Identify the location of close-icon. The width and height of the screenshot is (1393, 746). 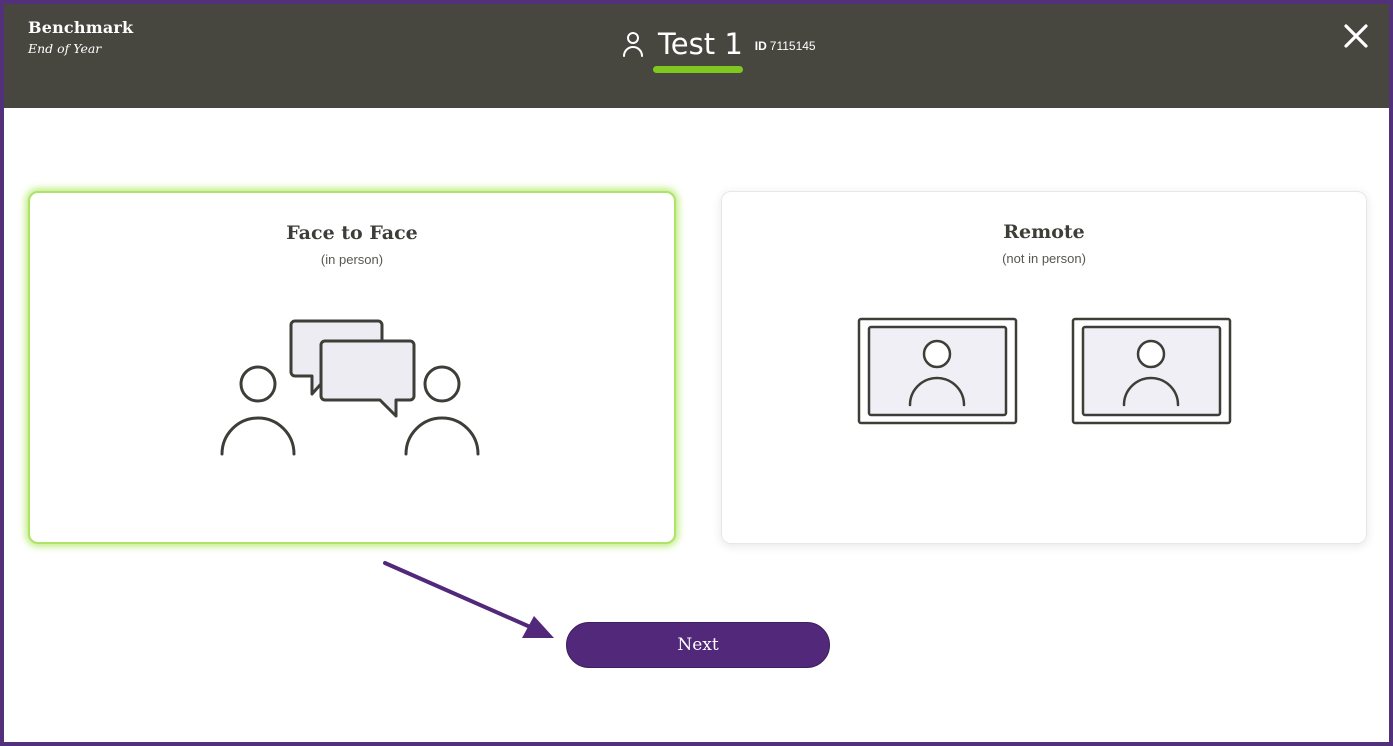
(1356, 36).